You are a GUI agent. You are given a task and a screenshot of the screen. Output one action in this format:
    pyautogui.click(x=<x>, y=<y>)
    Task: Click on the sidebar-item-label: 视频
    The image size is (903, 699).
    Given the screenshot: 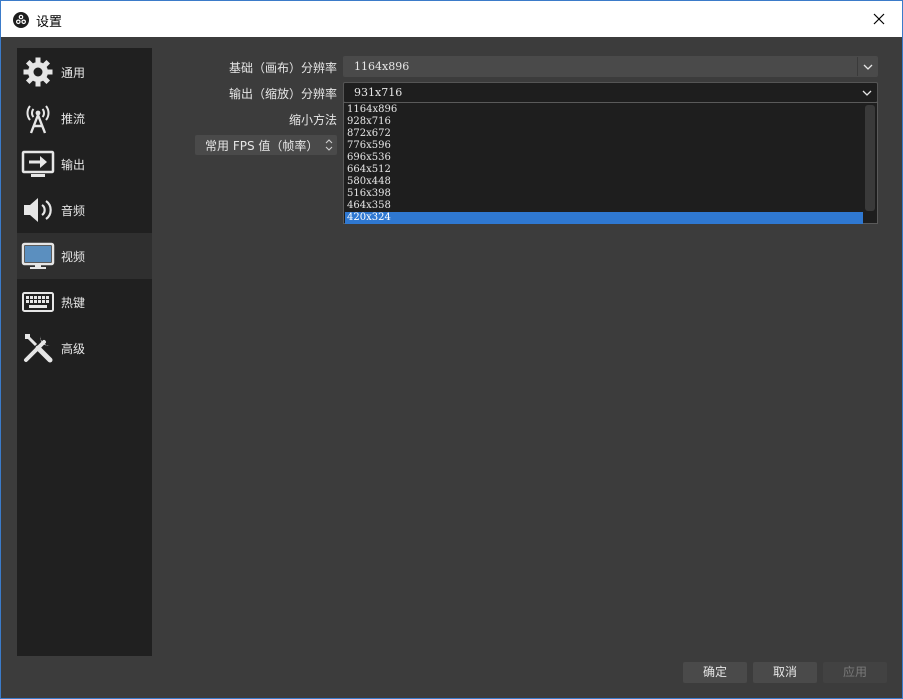 What is the action you would take?
    pyautogui.click(x=73, y=256)
    